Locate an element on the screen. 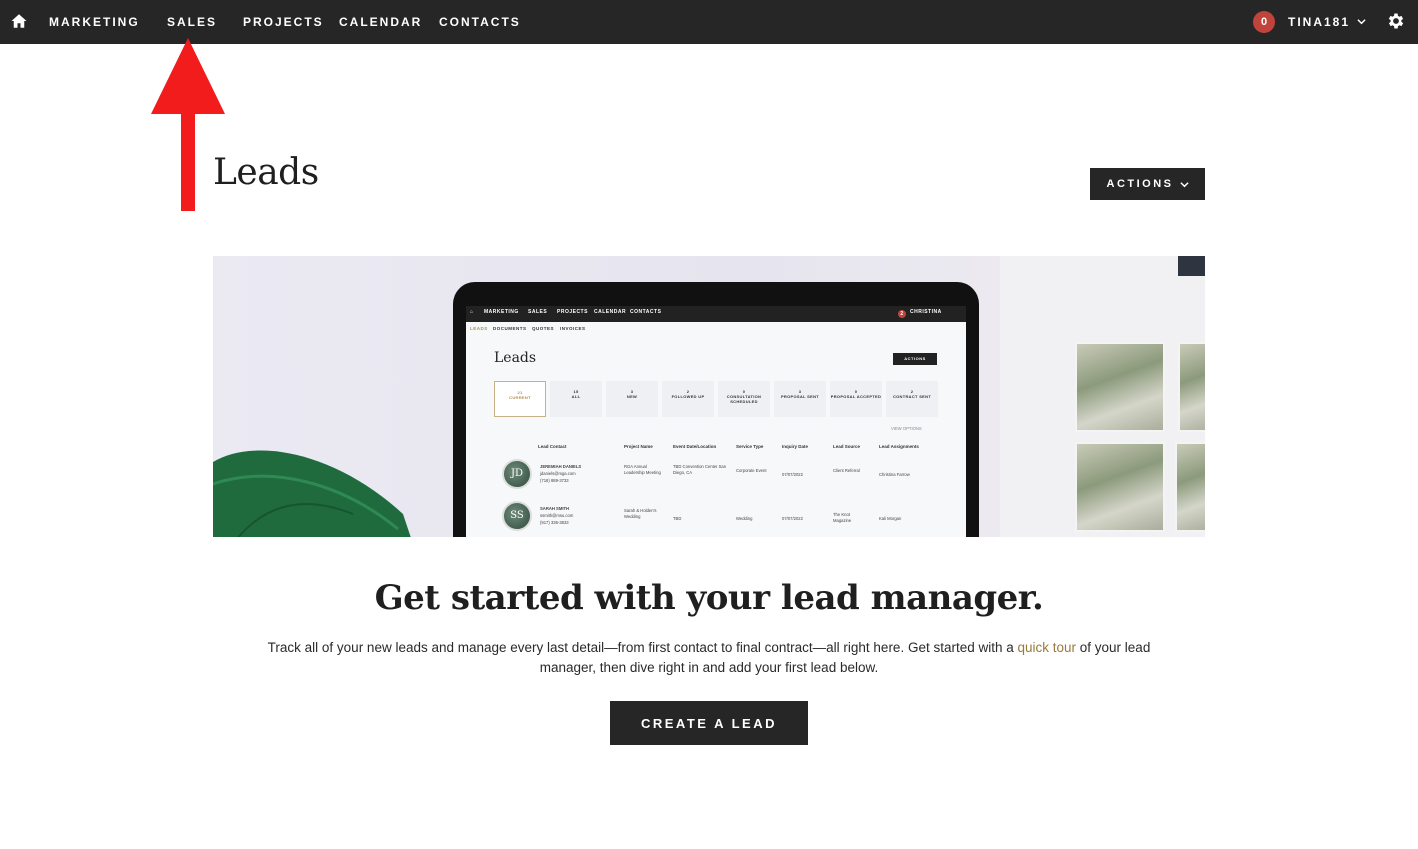  screen-status-card: 21 CURRENT is located at coordinates (520, 399).